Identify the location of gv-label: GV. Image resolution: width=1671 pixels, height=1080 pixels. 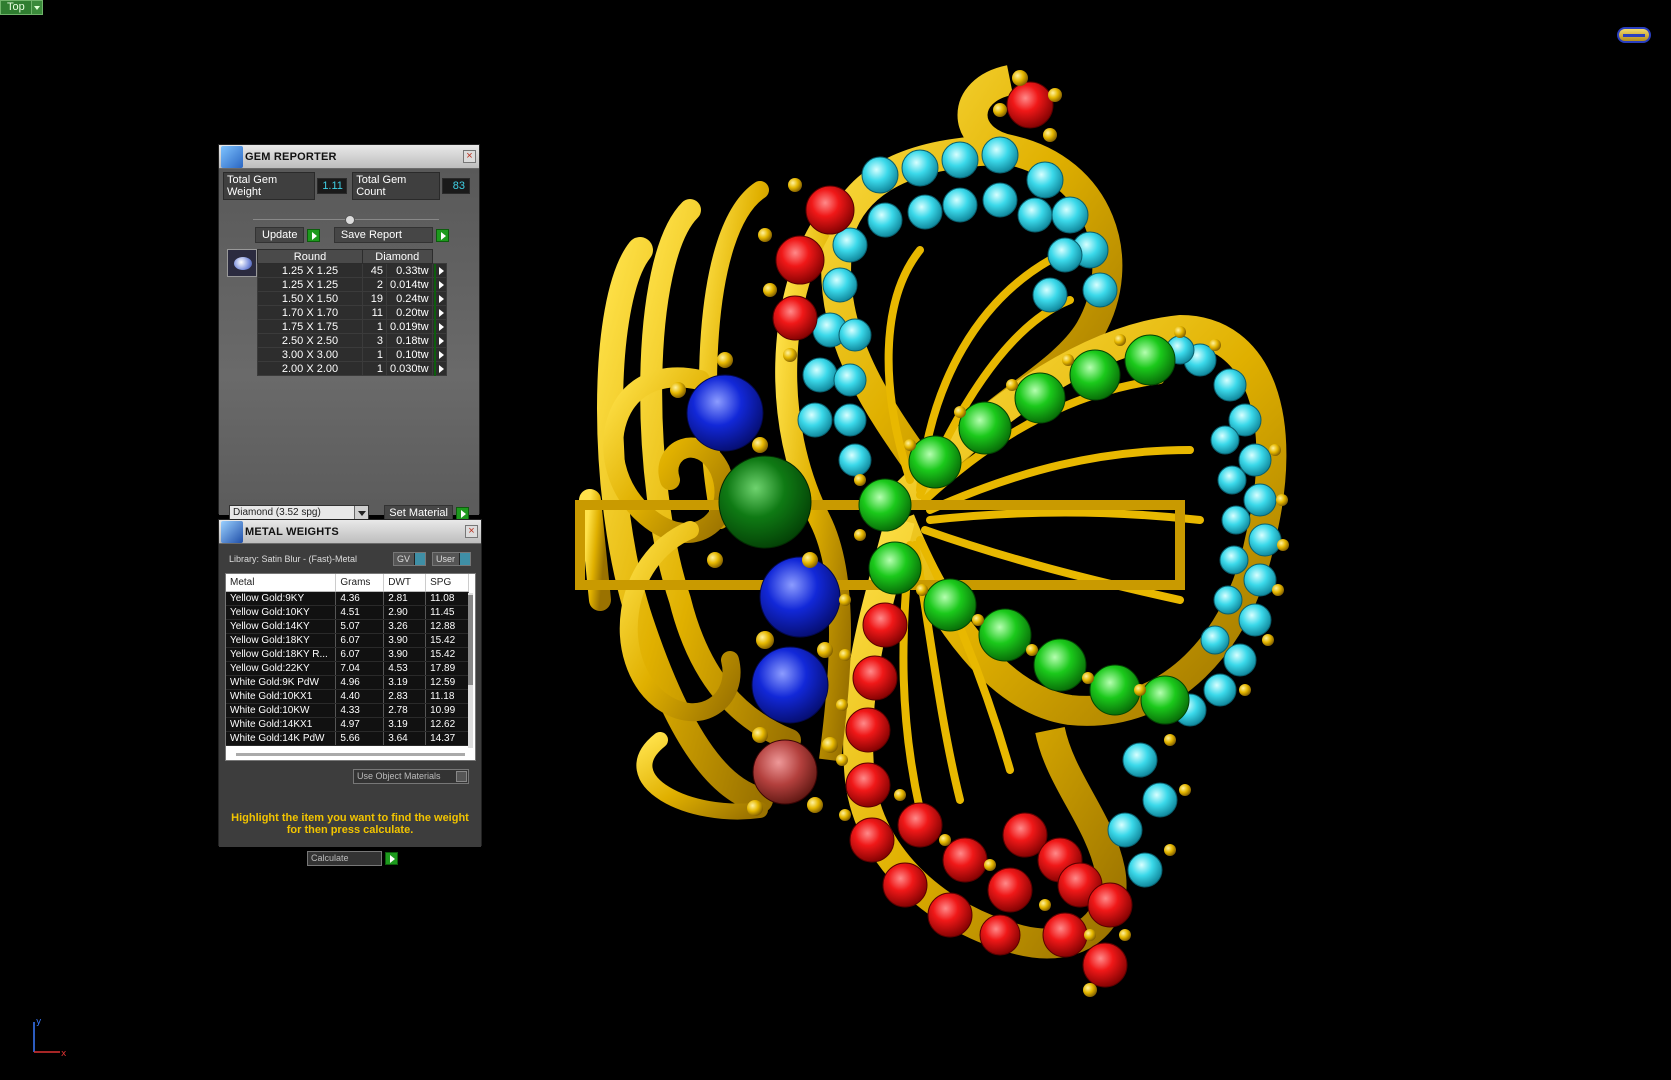
(403, 559).